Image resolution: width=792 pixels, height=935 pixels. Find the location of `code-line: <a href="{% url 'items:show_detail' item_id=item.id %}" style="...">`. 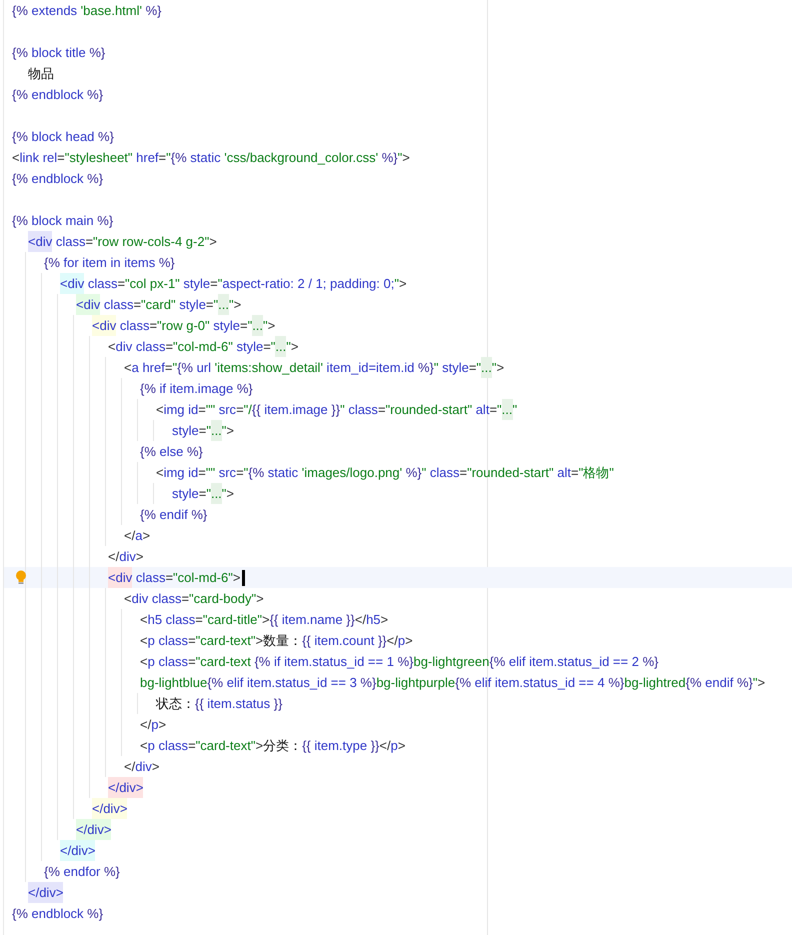

code-line: <a href="{% url 'items:show_detail' item_id=item.id %}" style="..."> is located at coordinates (314, 367).